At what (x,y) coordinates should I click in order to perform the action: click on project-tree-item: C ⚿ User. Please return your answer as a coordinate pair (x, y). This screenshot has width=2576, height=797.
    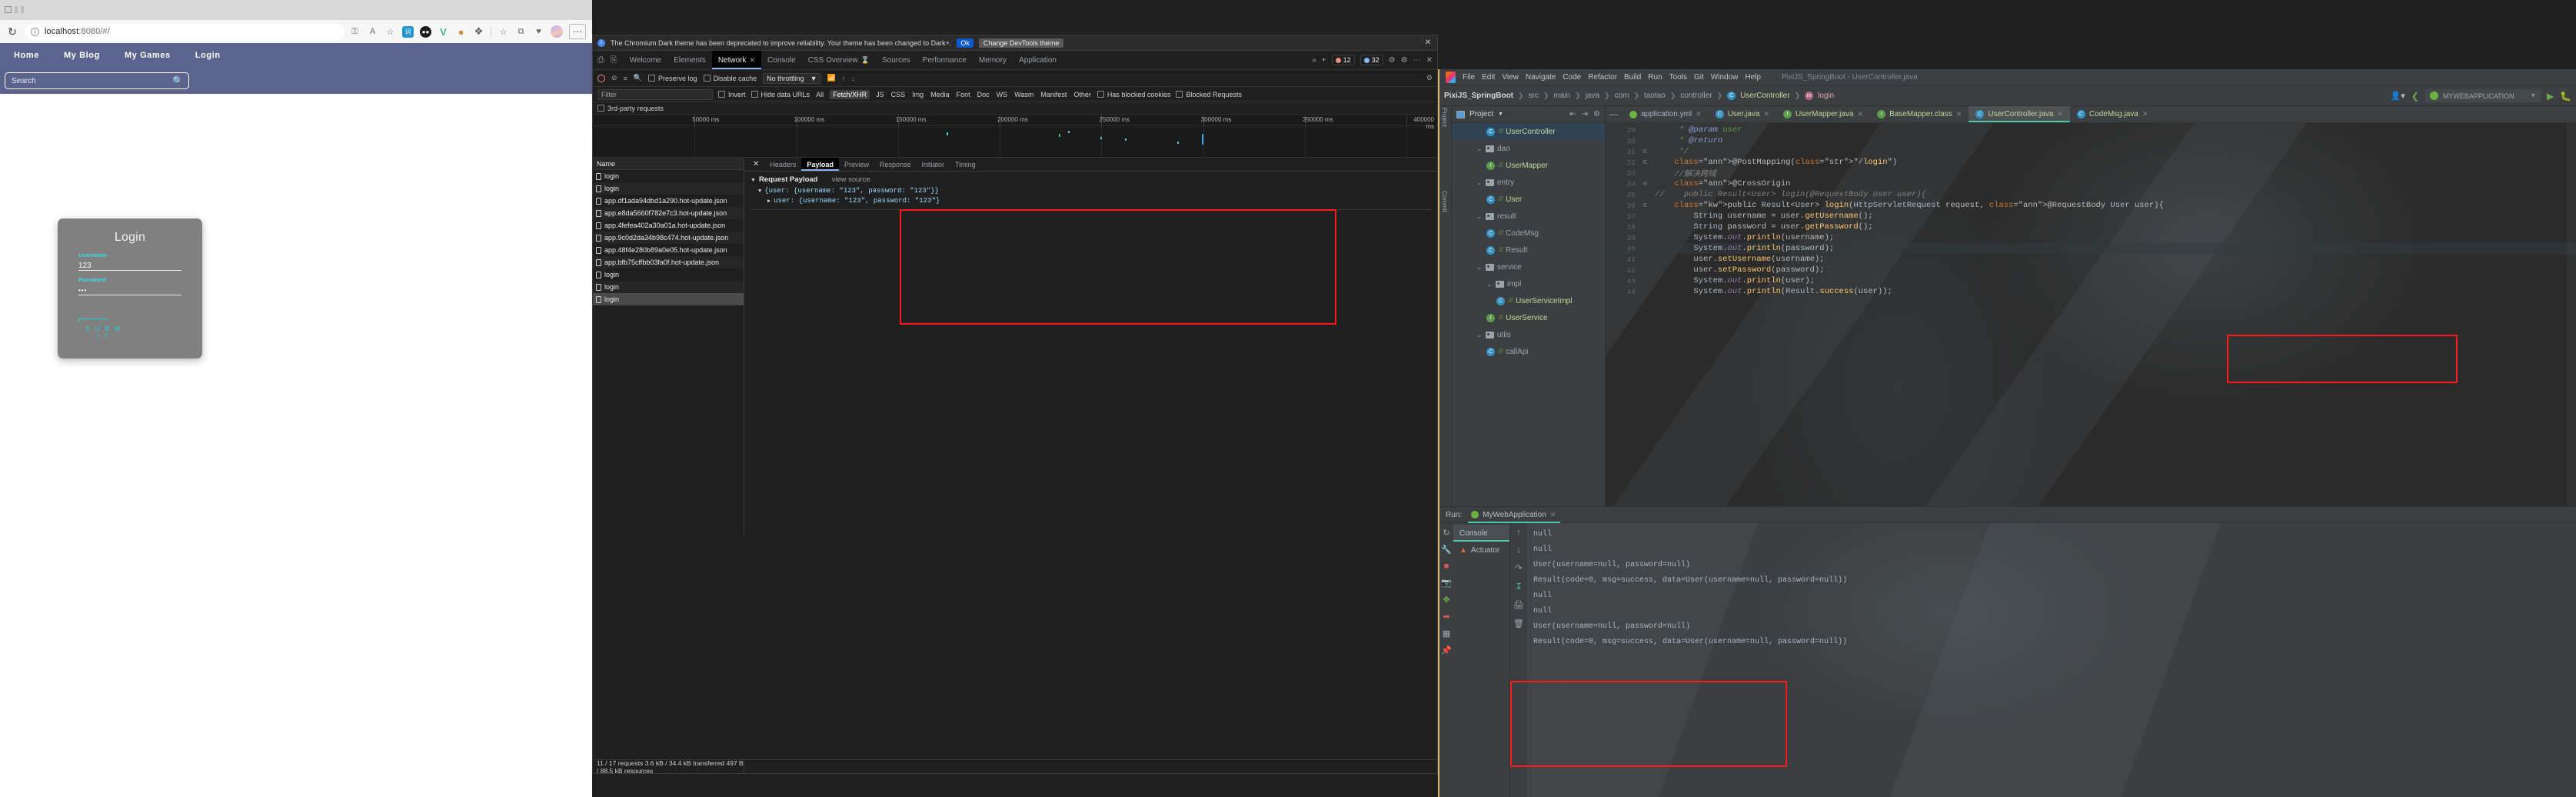
    Looking at the image, I should click on (1529, 199).